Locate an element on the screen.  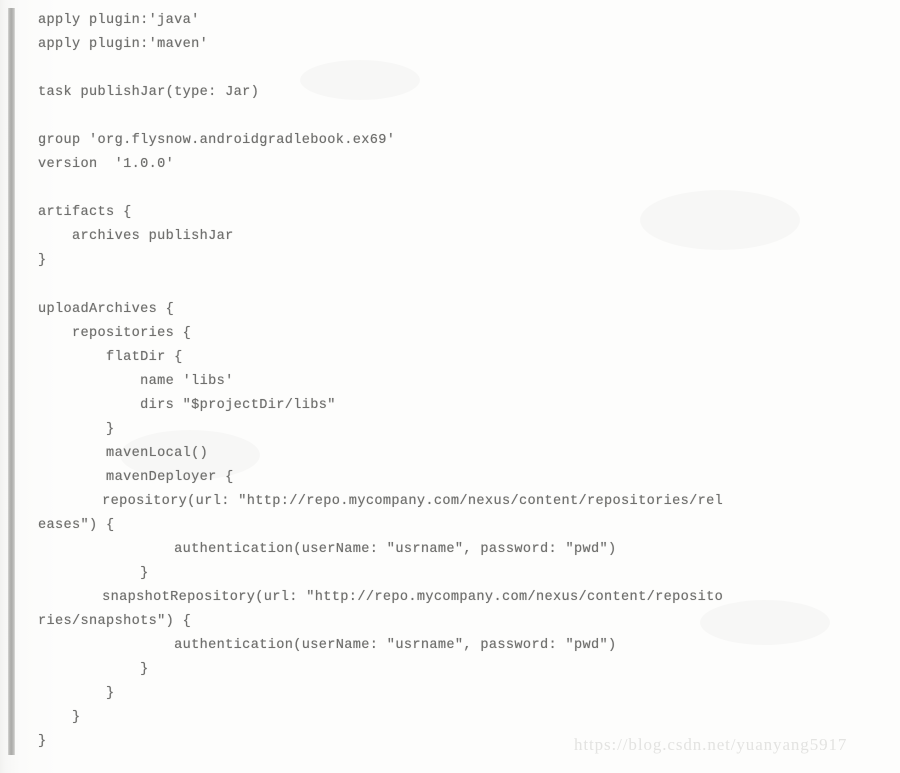
code-line: uploadArchives { is located at coordinates (106, 309).